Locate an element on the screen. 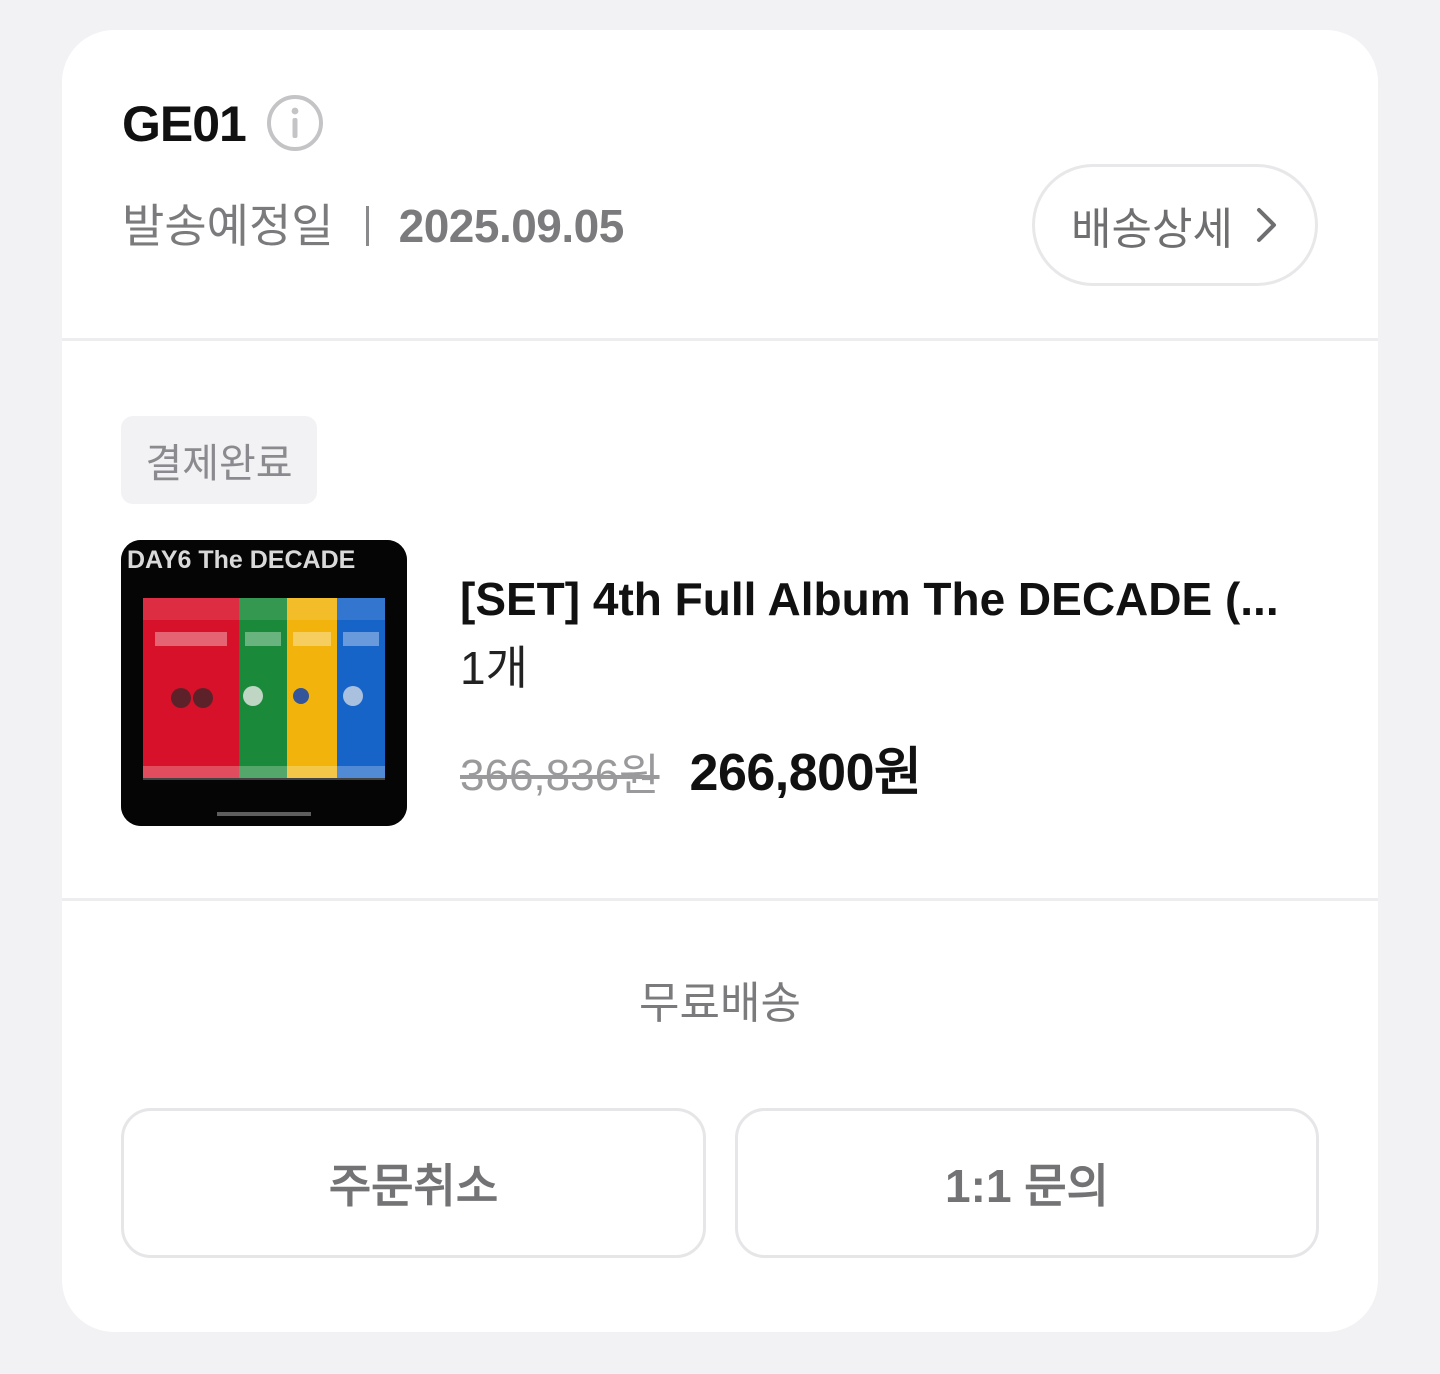 This screenshot has width=1440, height=1374. ship-date-row: 발송예정일 2025.09.05 is located at coordinates (373, 226).